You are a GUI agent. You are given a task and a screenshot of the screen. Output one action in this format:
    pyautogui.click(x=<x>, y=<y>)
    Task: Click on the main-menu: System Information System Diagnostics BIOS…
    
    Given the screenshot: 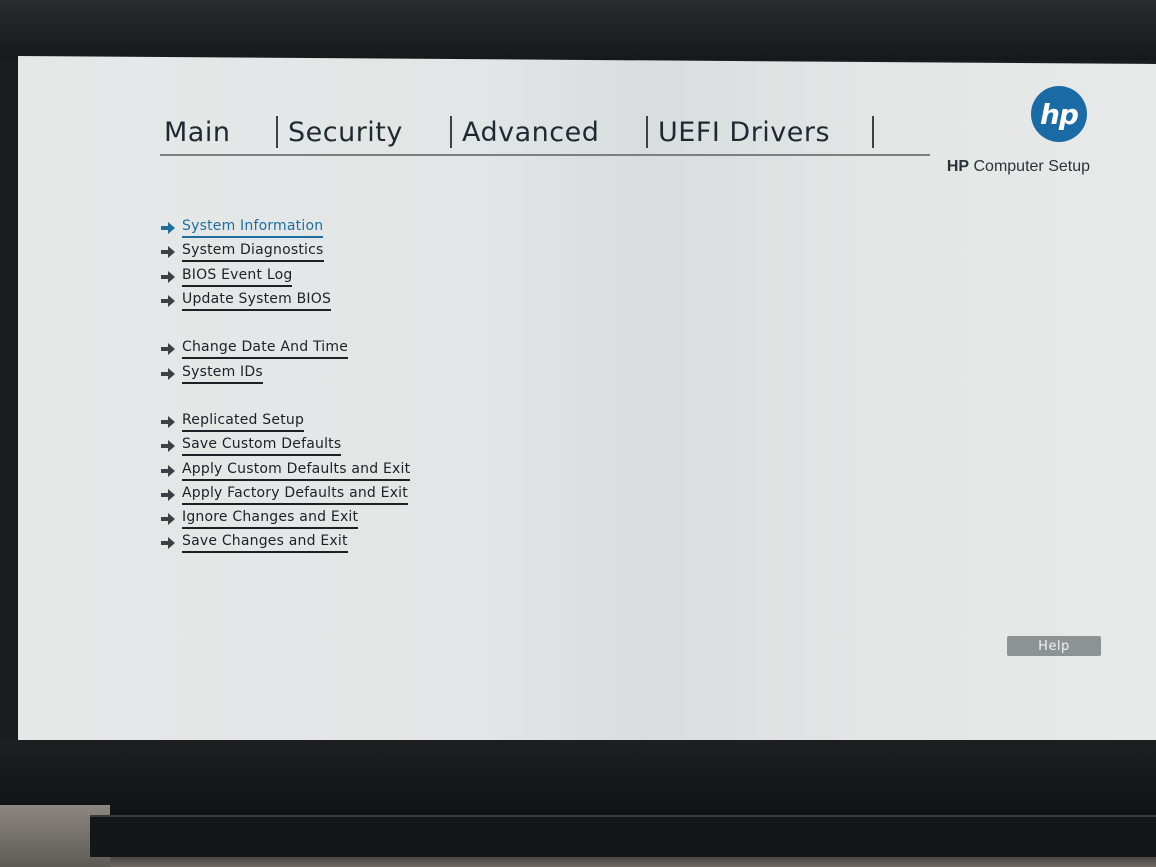 What is the action you would take?
    pyautogui.click(x=370, y=386)
    